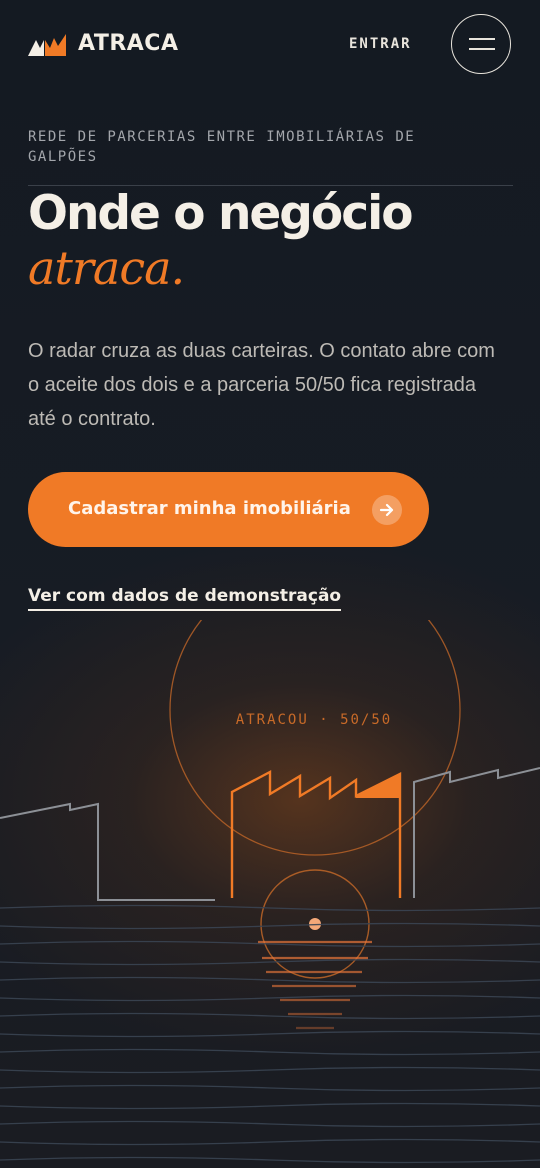 The width and height of the screenshot is (540, 1168). I want to click on menu-icon-line, so click(482, 49).